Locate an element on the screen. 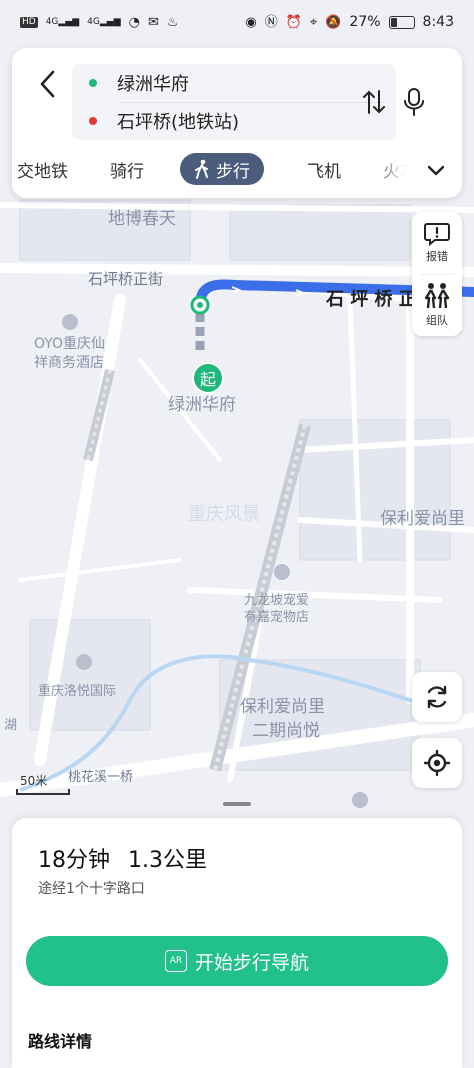 The image size is (474, 1068). wifi-icon: ◔ is located at coordinates (134, 22).